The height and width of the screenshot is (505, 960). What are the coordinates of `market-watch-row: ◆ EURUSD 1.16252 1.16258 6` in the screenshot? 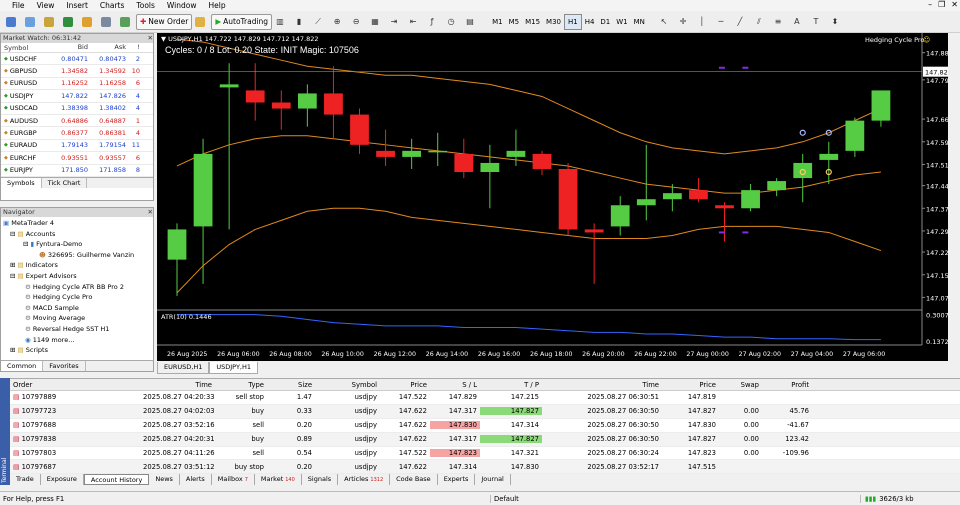 It's located at (77, 84).